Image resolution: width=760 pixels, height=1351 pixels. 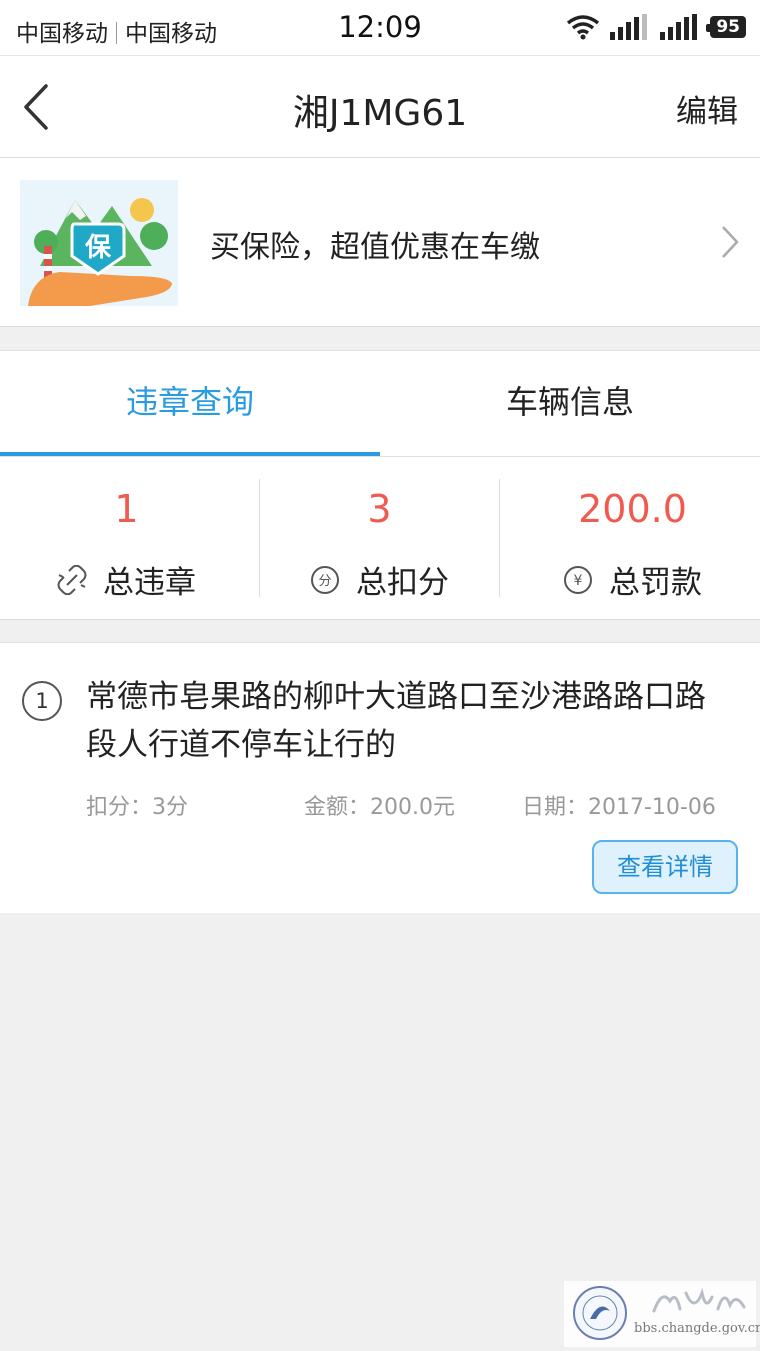 I want to click on banner-text: 买保险，超值优惠在车缴, so click(x=375, y=247).